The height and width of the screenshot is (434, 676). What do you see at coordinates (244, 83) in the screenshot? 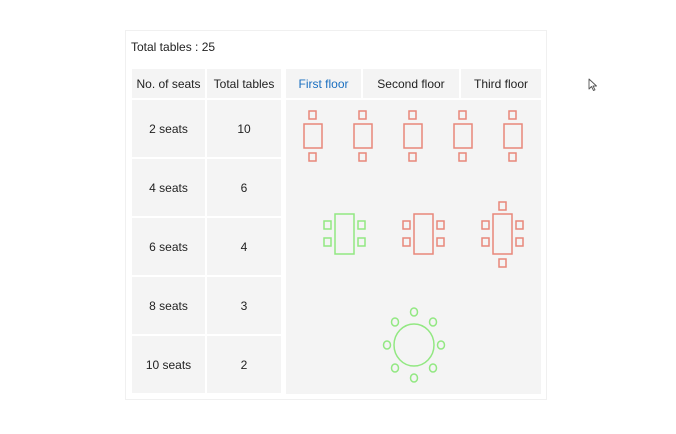
I see `header-total: Total tables` at bounding box center [244, 83].